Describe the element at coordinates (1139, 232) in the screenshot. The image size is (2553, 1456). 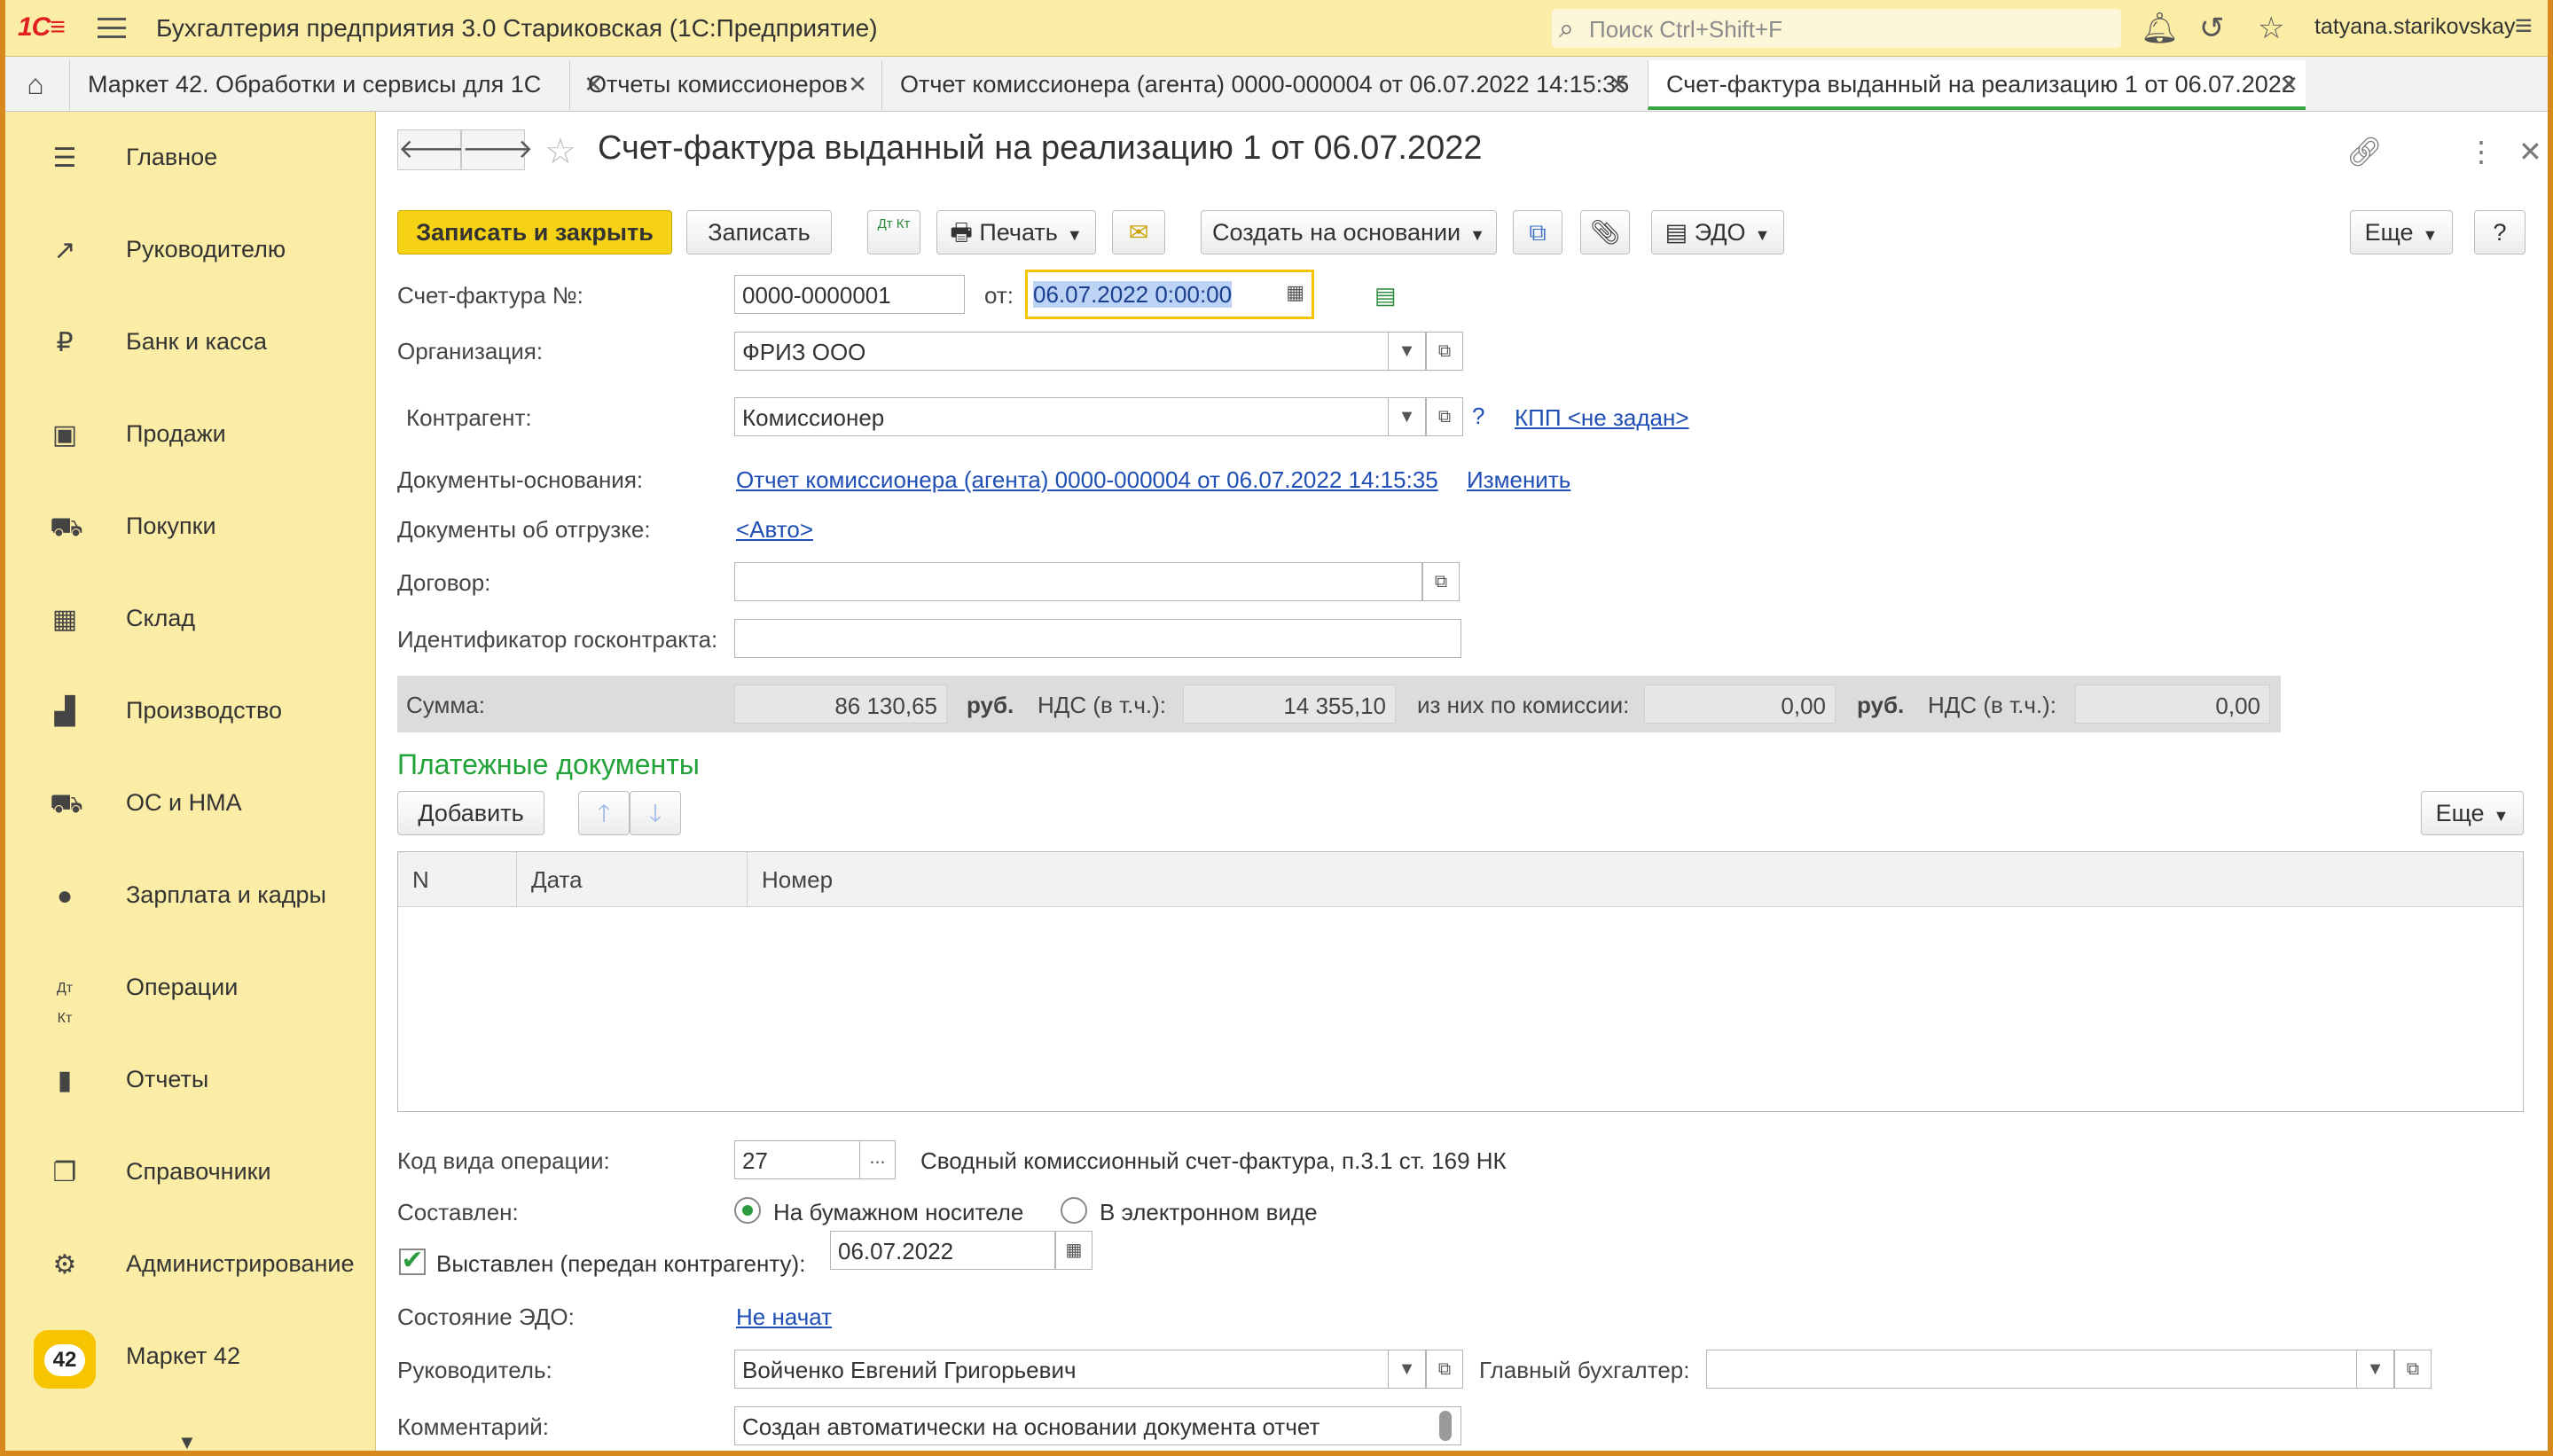
I see `email-button: ✉` at that location.